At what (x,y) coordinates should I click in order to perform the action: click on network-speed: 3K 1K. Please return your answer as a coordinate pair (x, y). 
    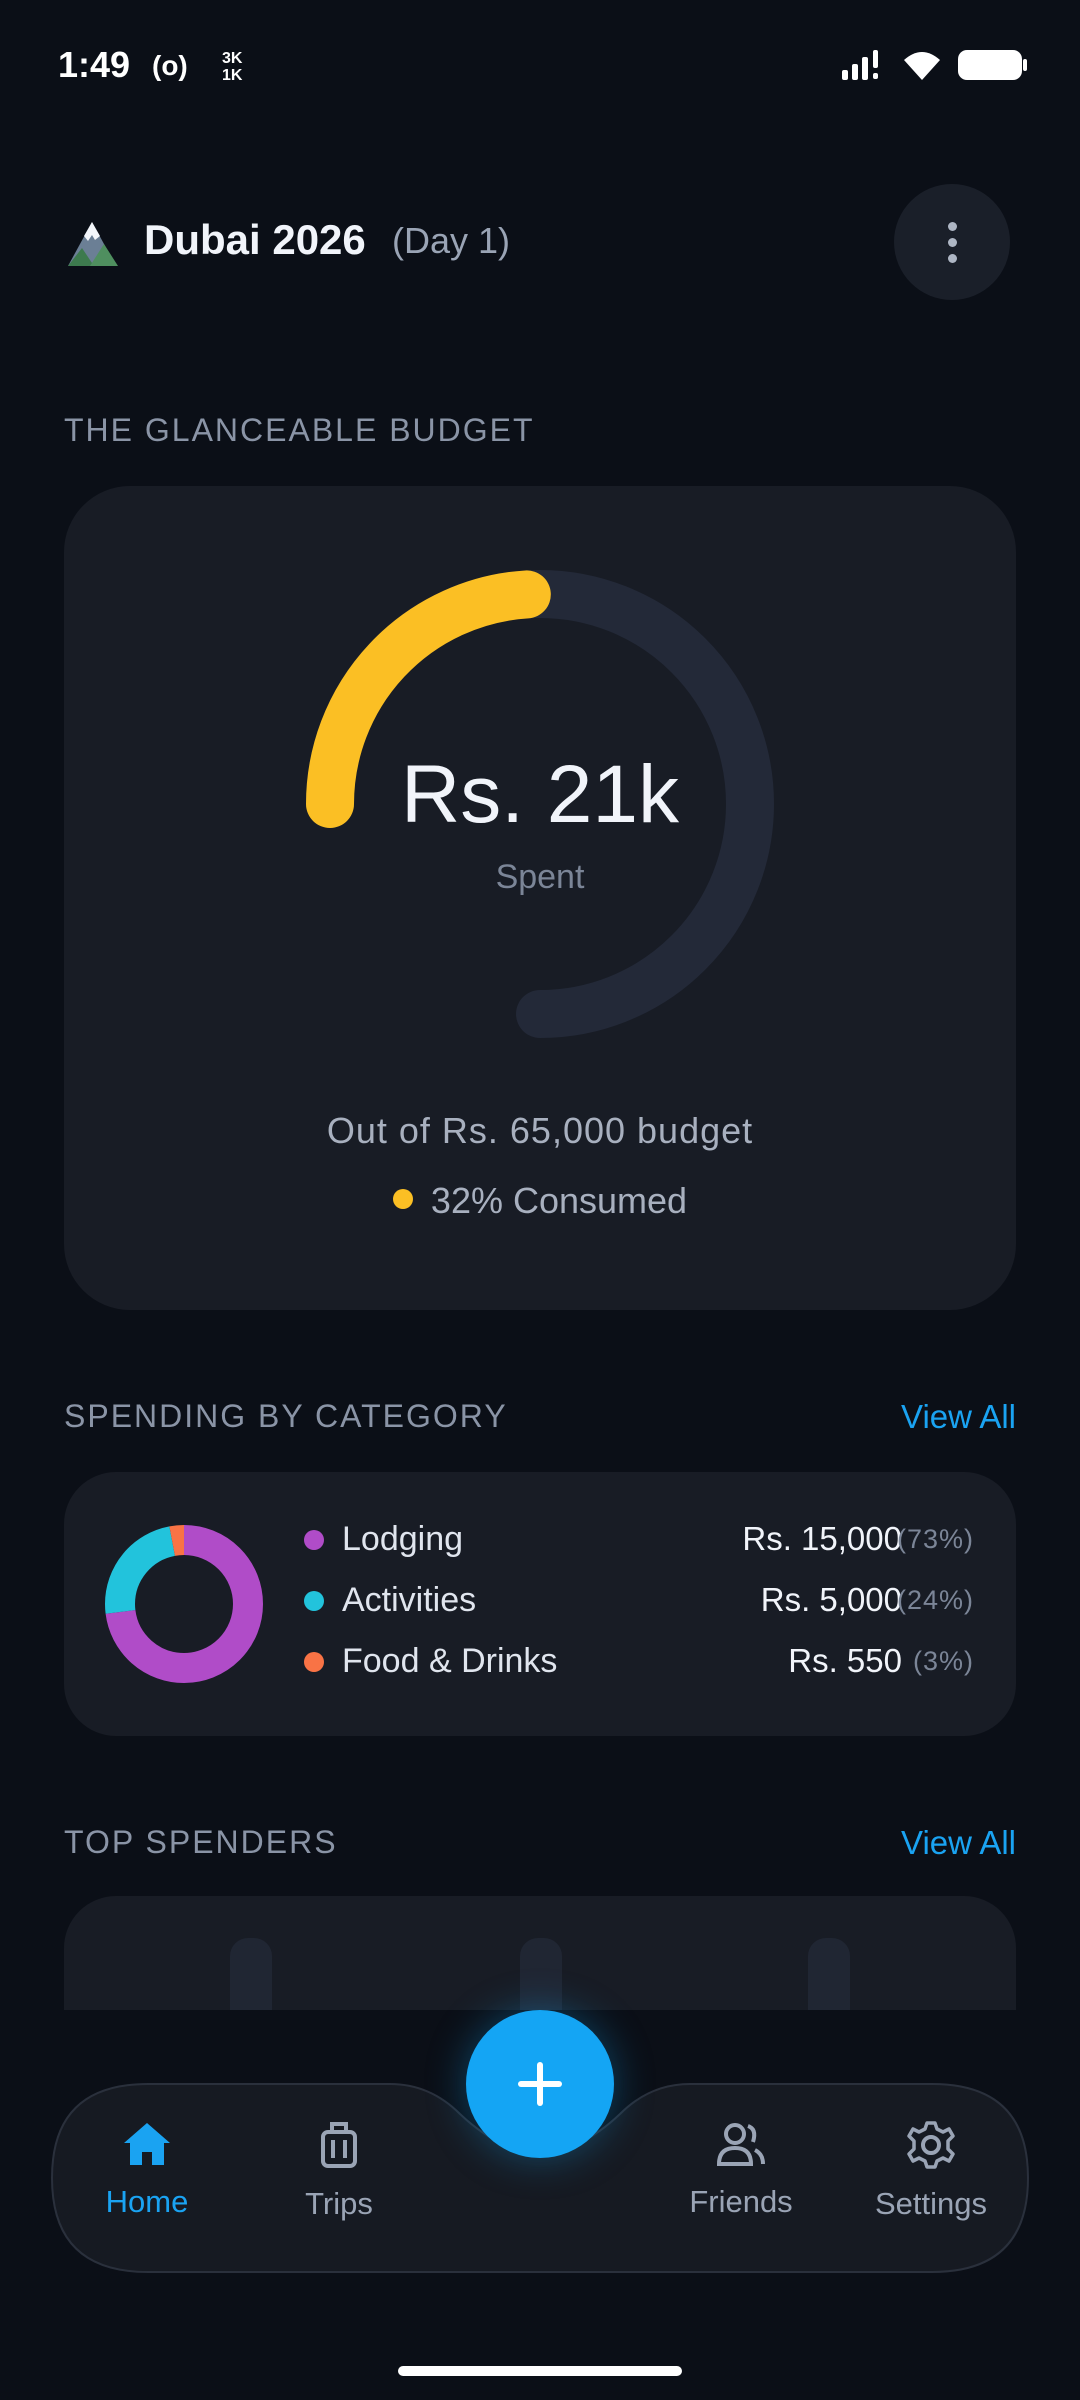
    Looking at the image, I should click on (232, 67).